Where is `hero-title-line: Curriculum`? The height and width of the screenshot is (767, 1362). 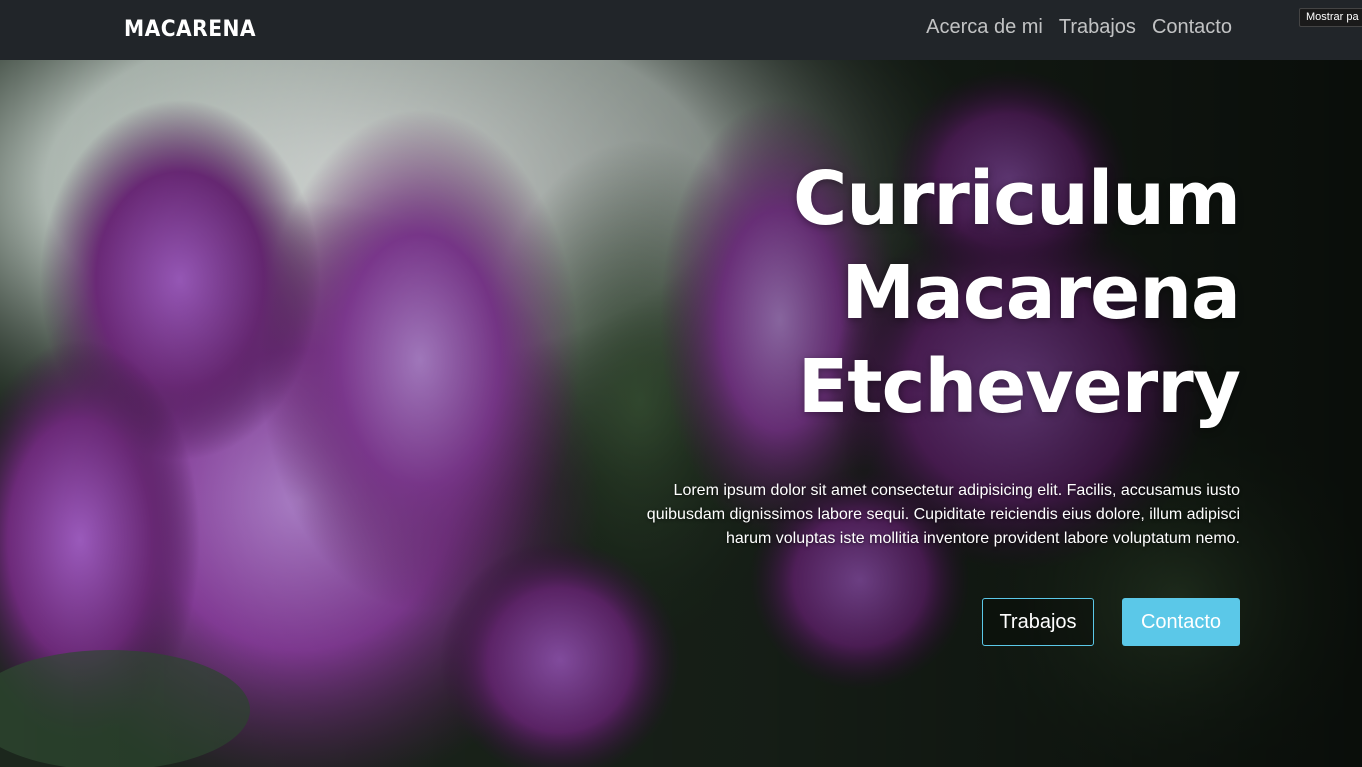 hero-title-line: Curriculum is located at coordinates (1016, 199).